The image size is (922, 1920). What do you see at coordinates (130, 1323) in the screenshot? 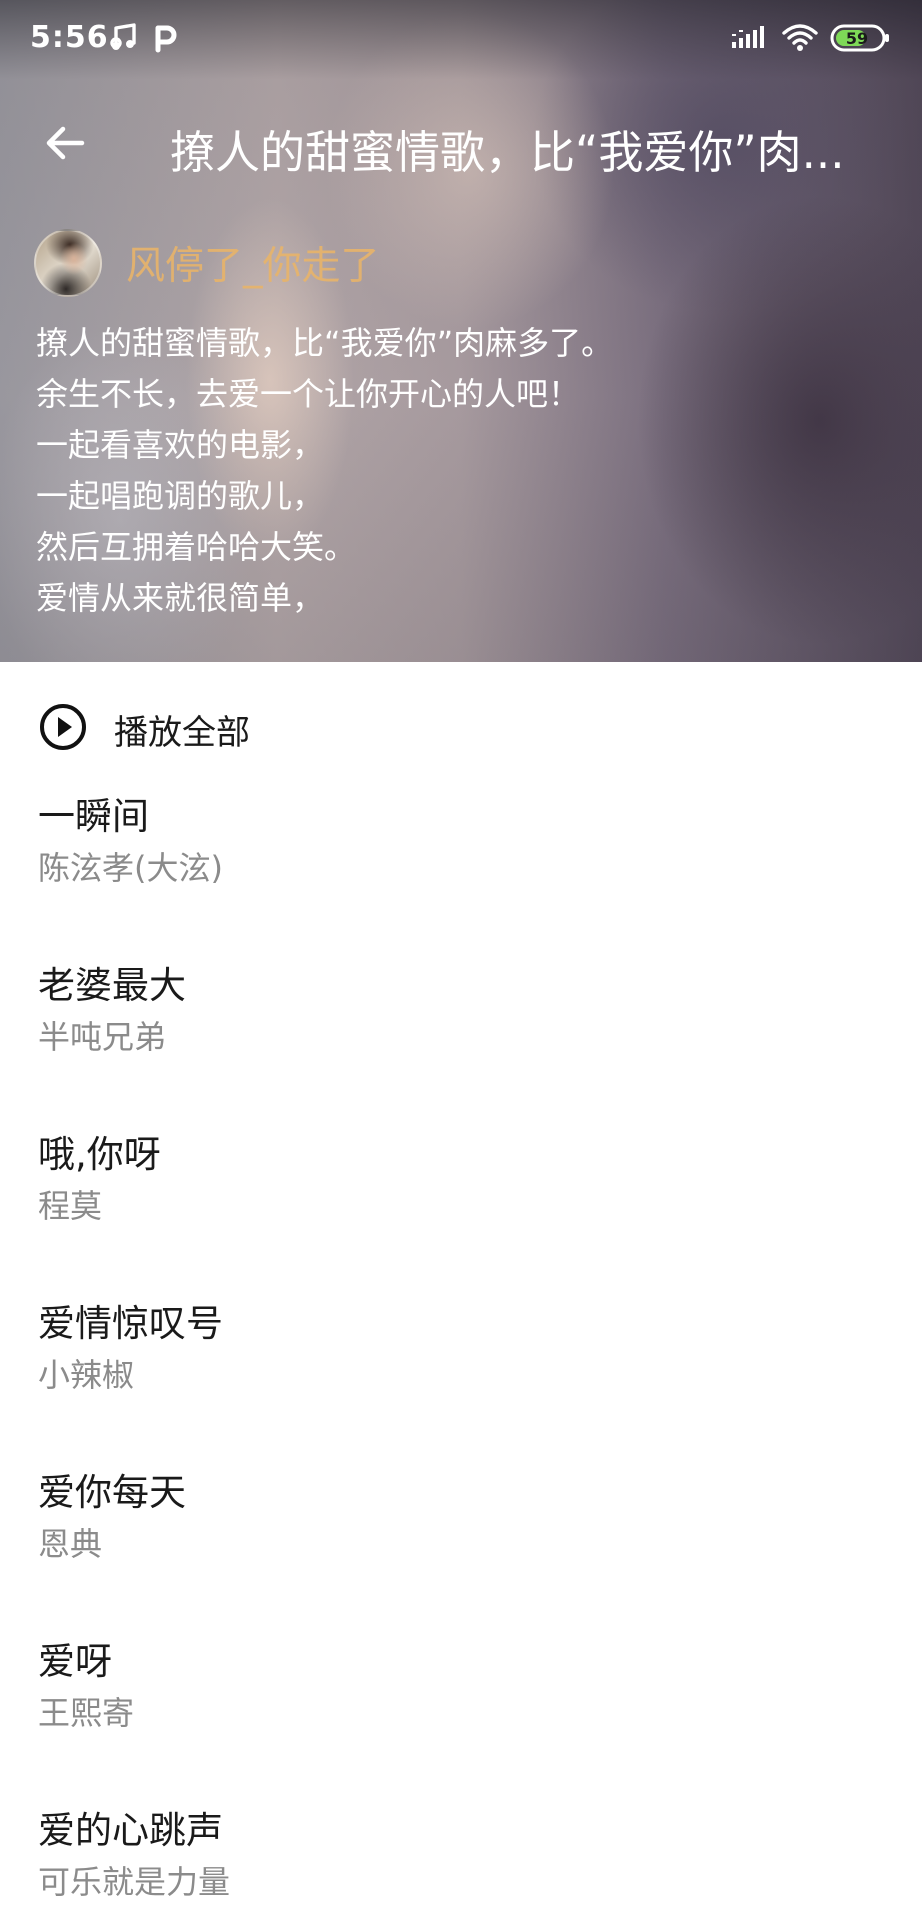
I see `song-title: 爱情惊叹号` at bounding box center [130, 1323].